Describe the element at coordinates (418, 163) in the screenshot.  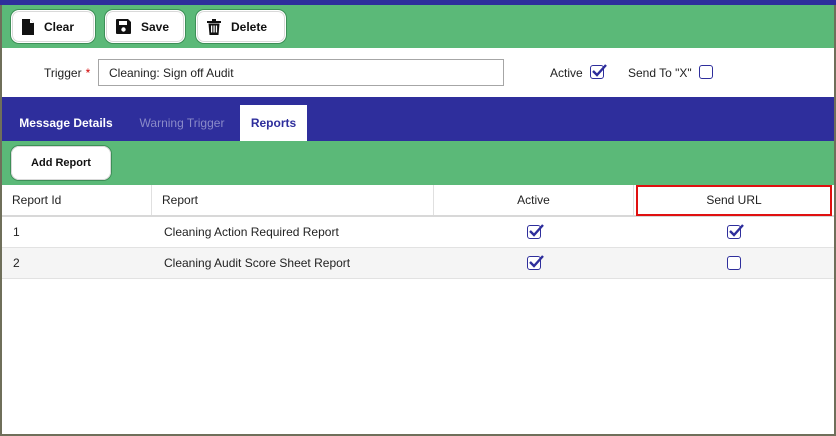
I see `reports-toolbar: Add Report` at that location.